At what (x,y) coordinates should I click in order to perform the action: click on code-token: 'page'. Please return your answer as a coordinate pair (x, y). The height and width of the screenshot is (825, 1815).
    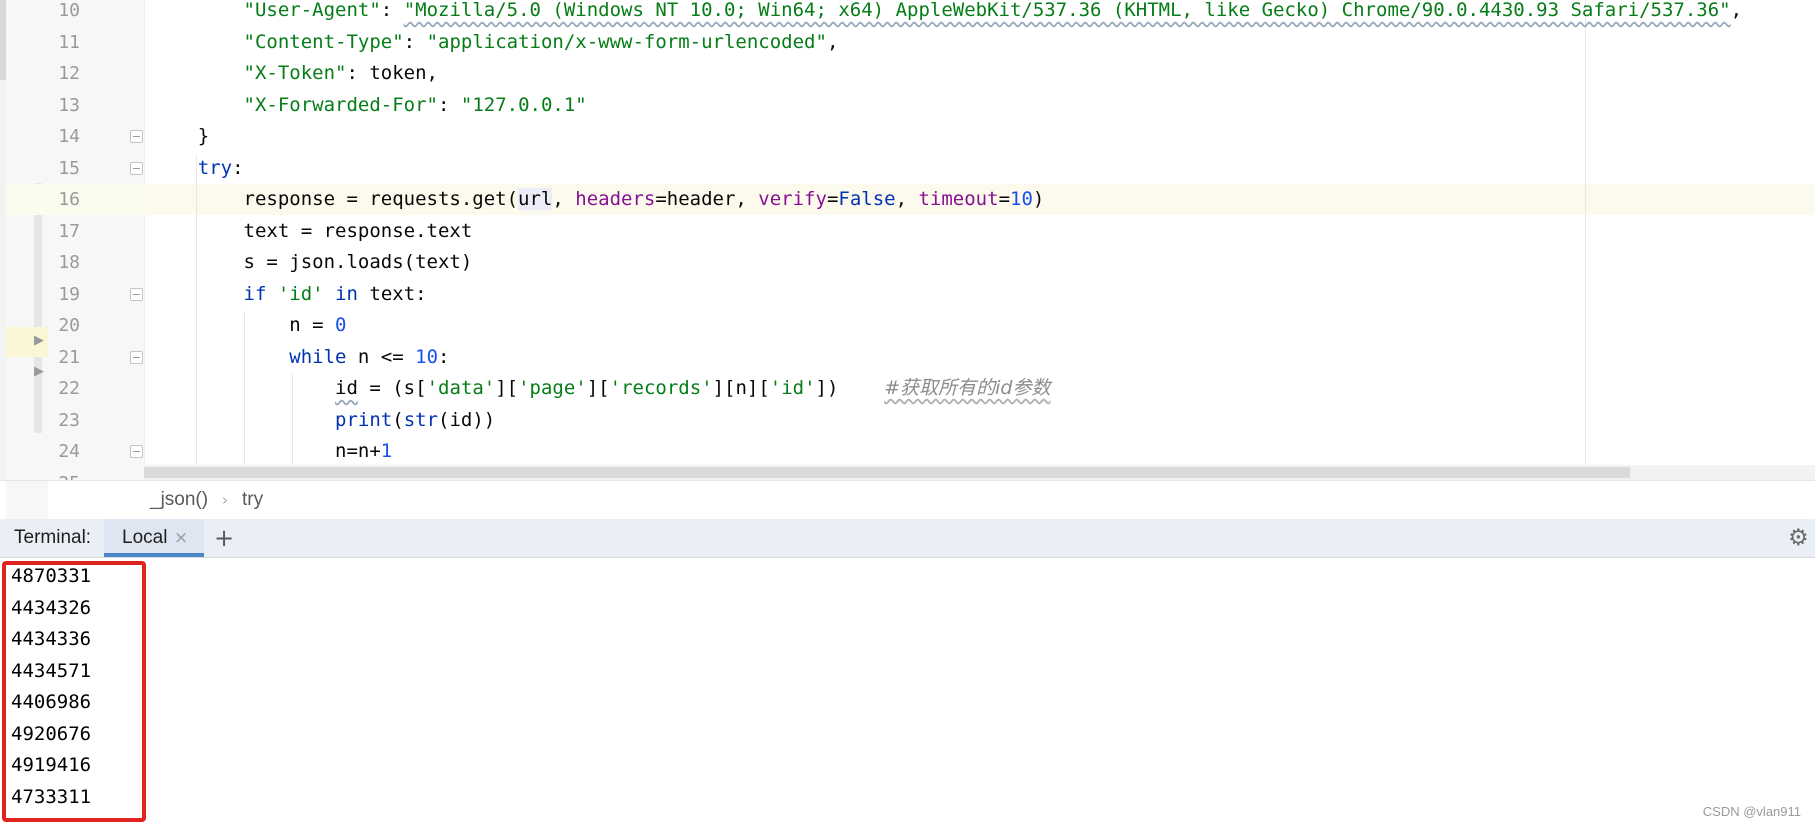
    Looking at the image, I should click on (552, 388).